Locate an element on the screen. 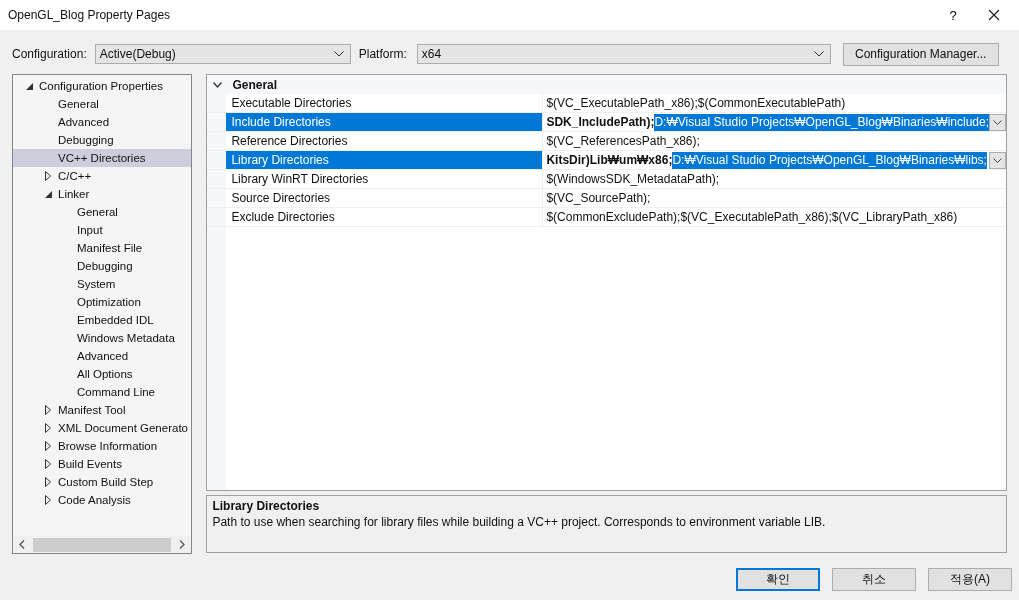  tree-item: Optimization is located at coordinates (109, 302).